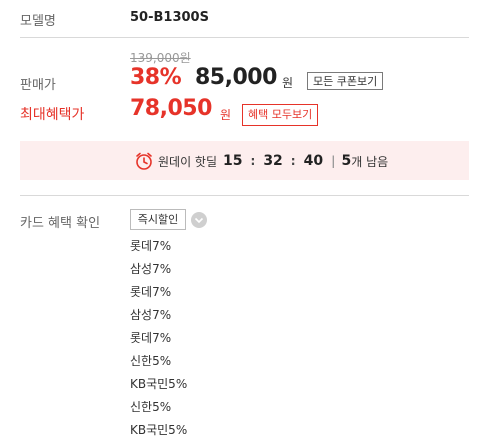 The width and height of the screenshot is (483, 448). I want to click on max-benefit-label: 최대혜택가, so click(52, 115).